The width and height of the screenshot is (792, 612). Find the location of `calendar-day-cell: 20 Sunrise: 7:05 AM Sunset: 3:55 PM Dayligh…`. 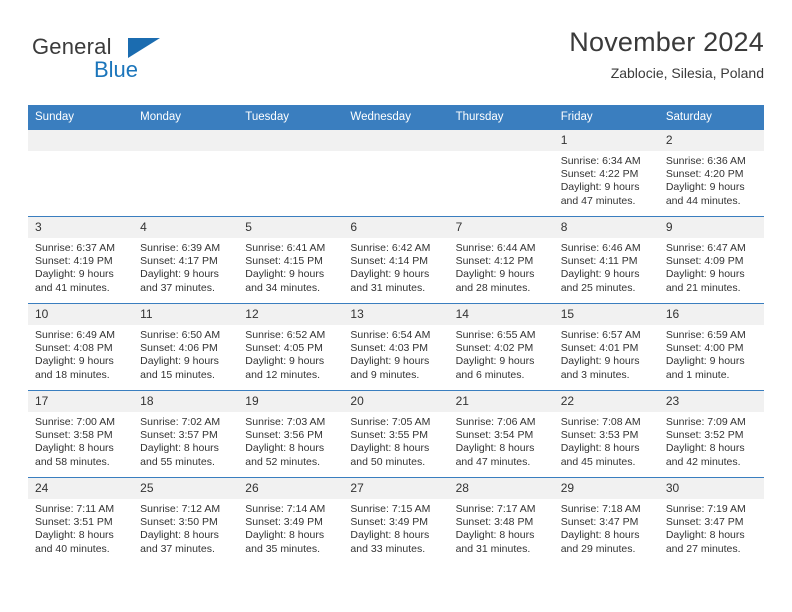

calendar-day-cell: 20 Sunrise: 7:05 AM Sunset: 3:55 PM Dayligh… is located at coordinates (396, 434).